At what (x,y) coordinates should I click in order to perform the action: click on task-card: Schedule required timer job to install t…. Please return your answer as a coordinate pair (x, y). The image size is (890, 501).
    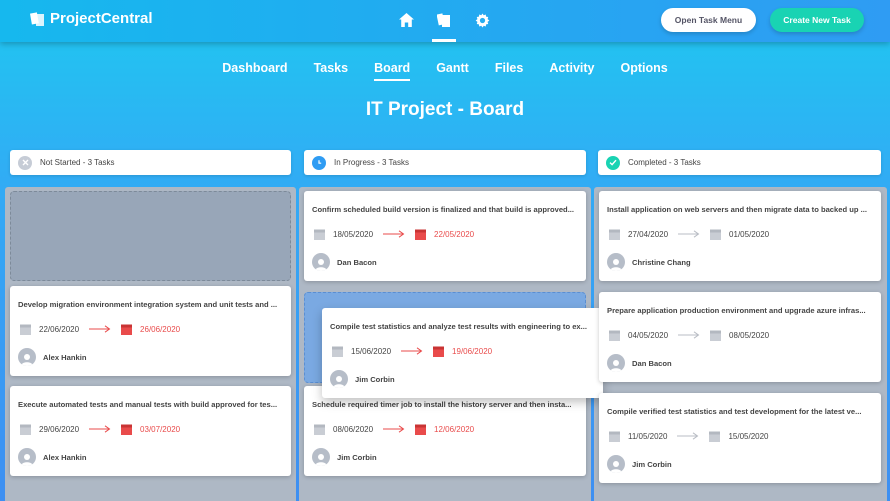
    Looking at the image, I should click on (445, 431).